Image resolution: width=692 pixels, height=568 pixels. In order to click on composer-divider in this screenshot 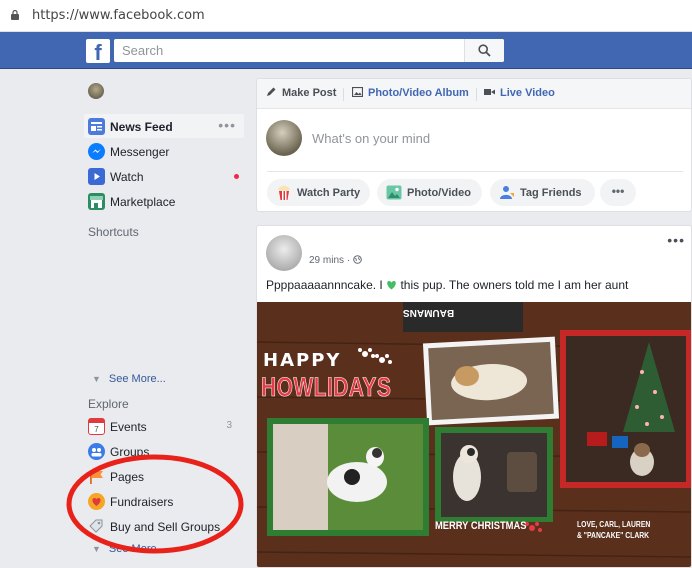, I will do `click(475, 171)`.